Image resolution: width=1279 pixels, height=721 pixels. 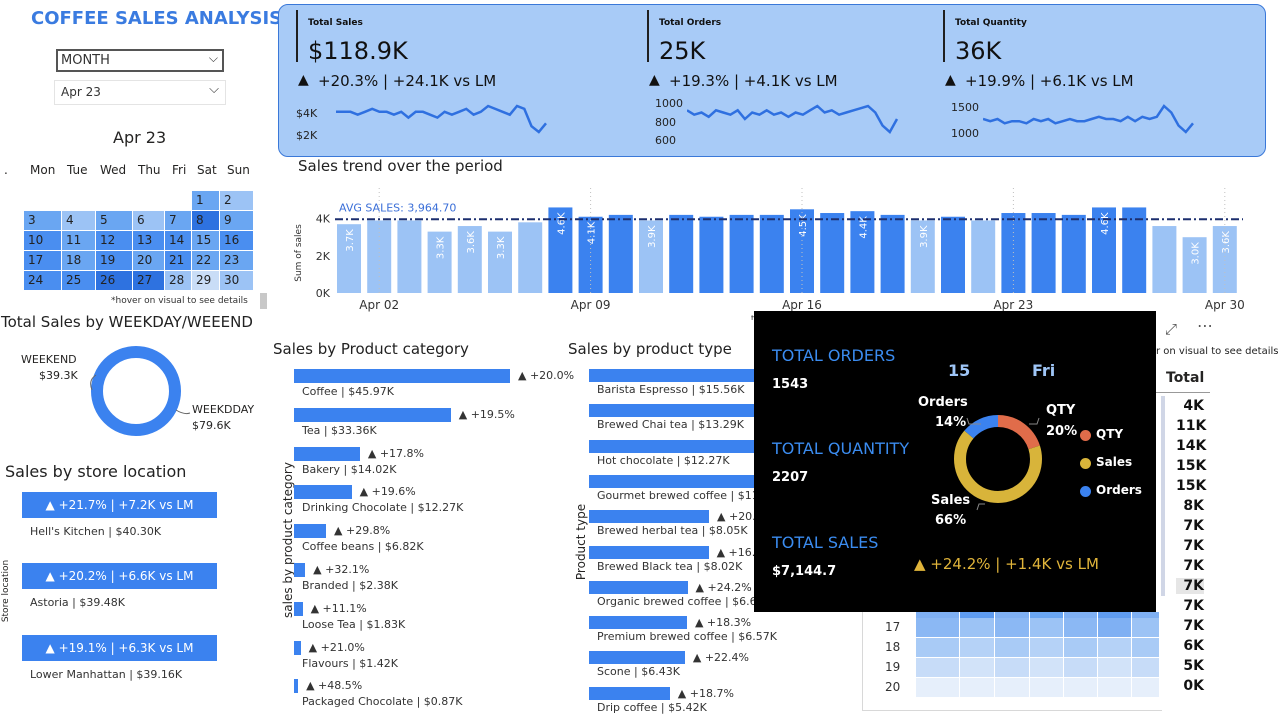 What do you see at coordinates (1062, 431) in the screenshot?
I see `tooltip-qty-slice-pct: 20%` at bounding box center [1062, 431].